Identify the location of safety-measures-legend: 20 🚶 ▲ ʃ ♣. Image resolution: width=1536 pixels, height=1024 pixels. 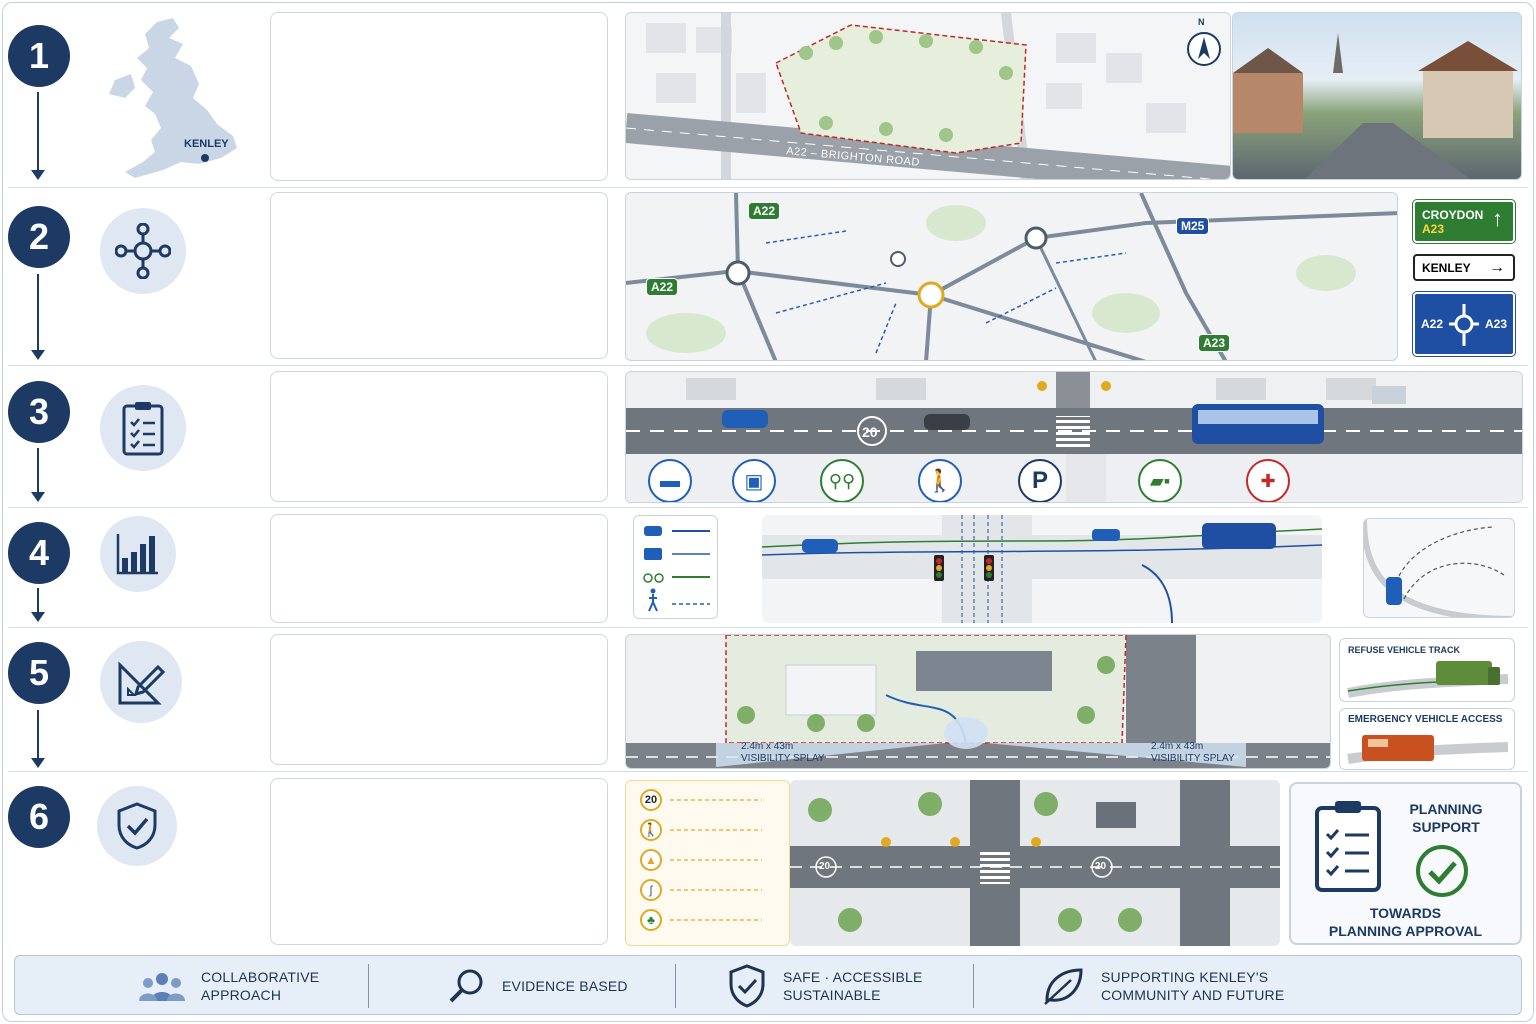
(707, 863).